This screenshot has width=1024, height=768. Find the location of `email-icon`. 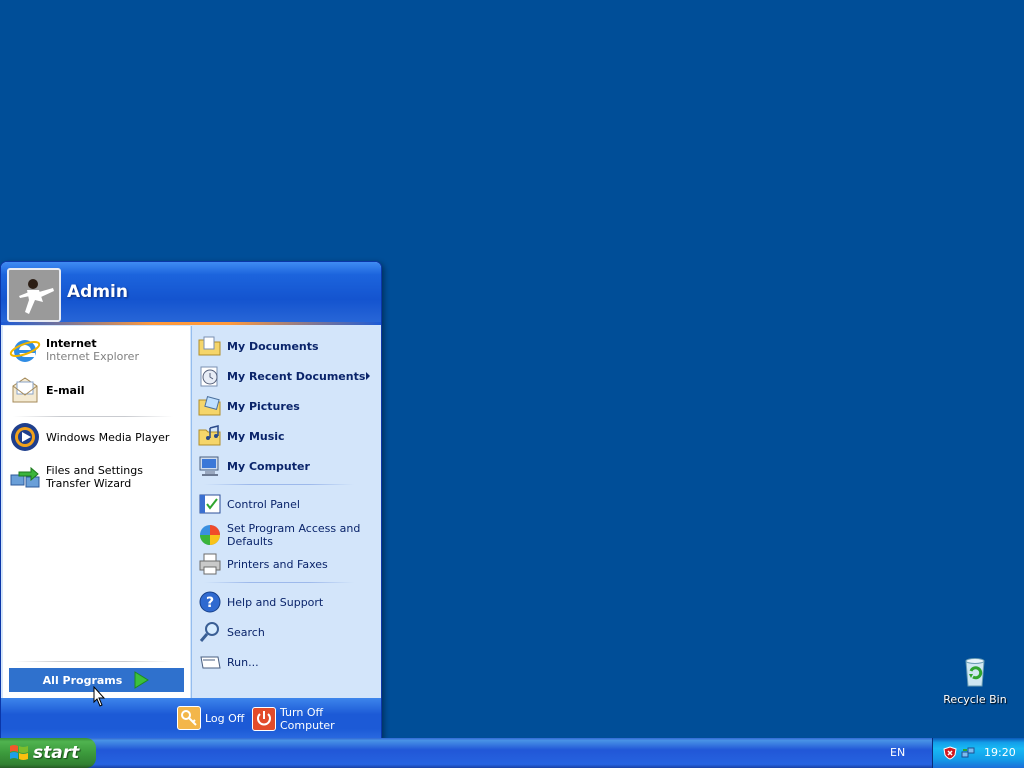

email-icon is located at coordinates (25, 390).